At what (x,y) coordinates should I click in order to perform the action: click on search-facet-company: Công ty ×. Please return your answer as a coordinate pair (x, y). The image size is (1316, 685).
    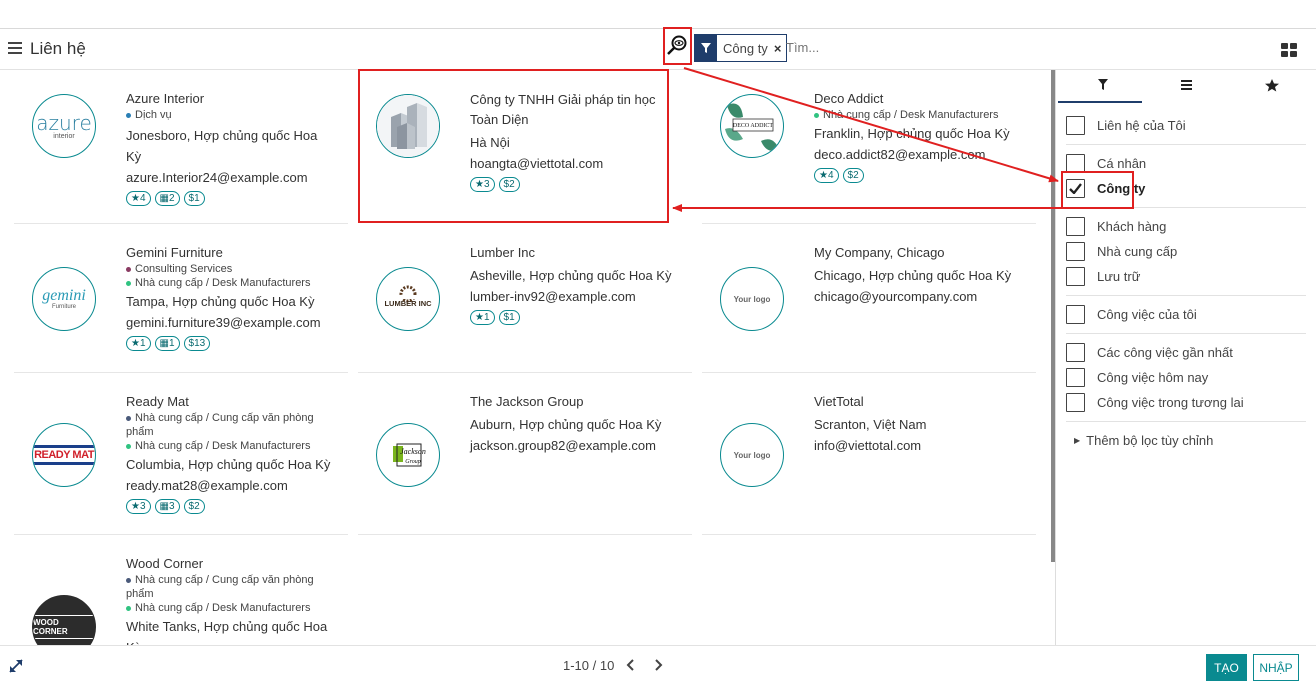
    Looking at the image, I should click on (741, 48).